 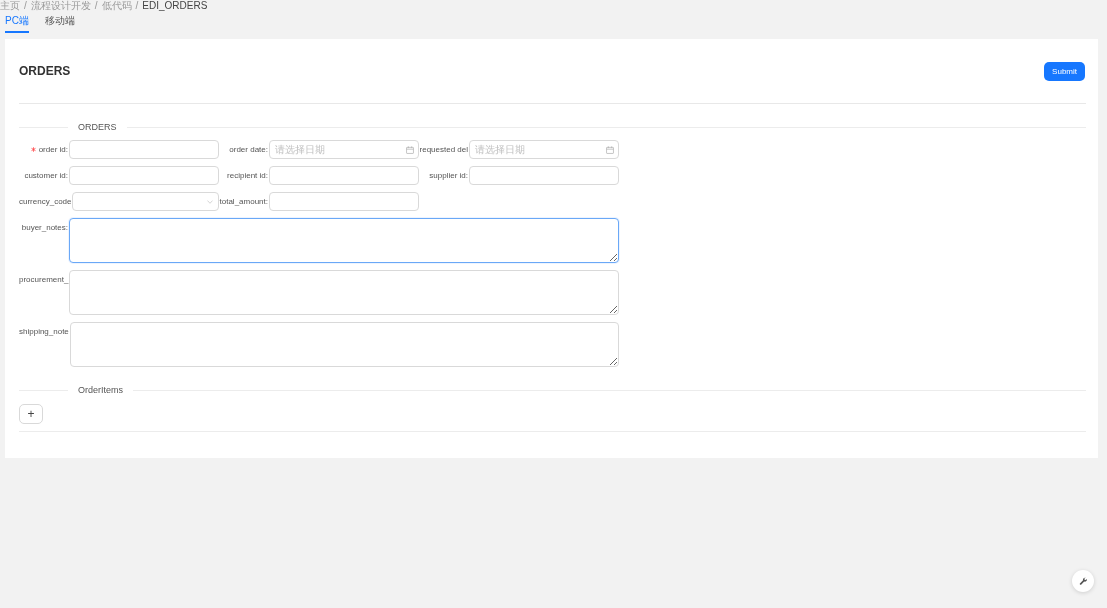 I want to click on breadcrumb-item: 主页, so click(x=10, y=5).